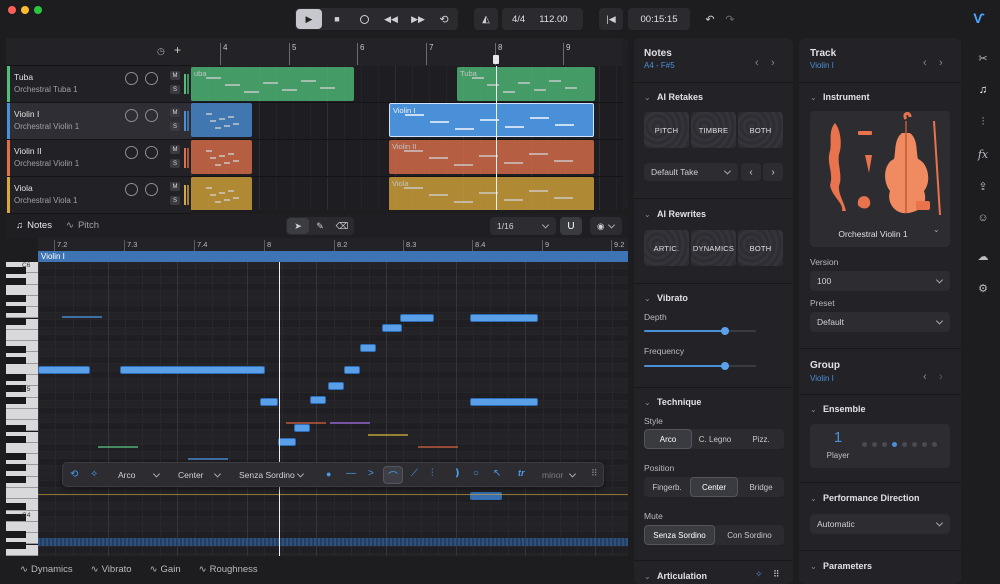 Image resolution: width=1000 pixels, height=584 pixels. Describe the element at coordinates (880, 179) in the screenshot. I see `instrument-card: Orchestral Violin 1 ⌄` at that location.